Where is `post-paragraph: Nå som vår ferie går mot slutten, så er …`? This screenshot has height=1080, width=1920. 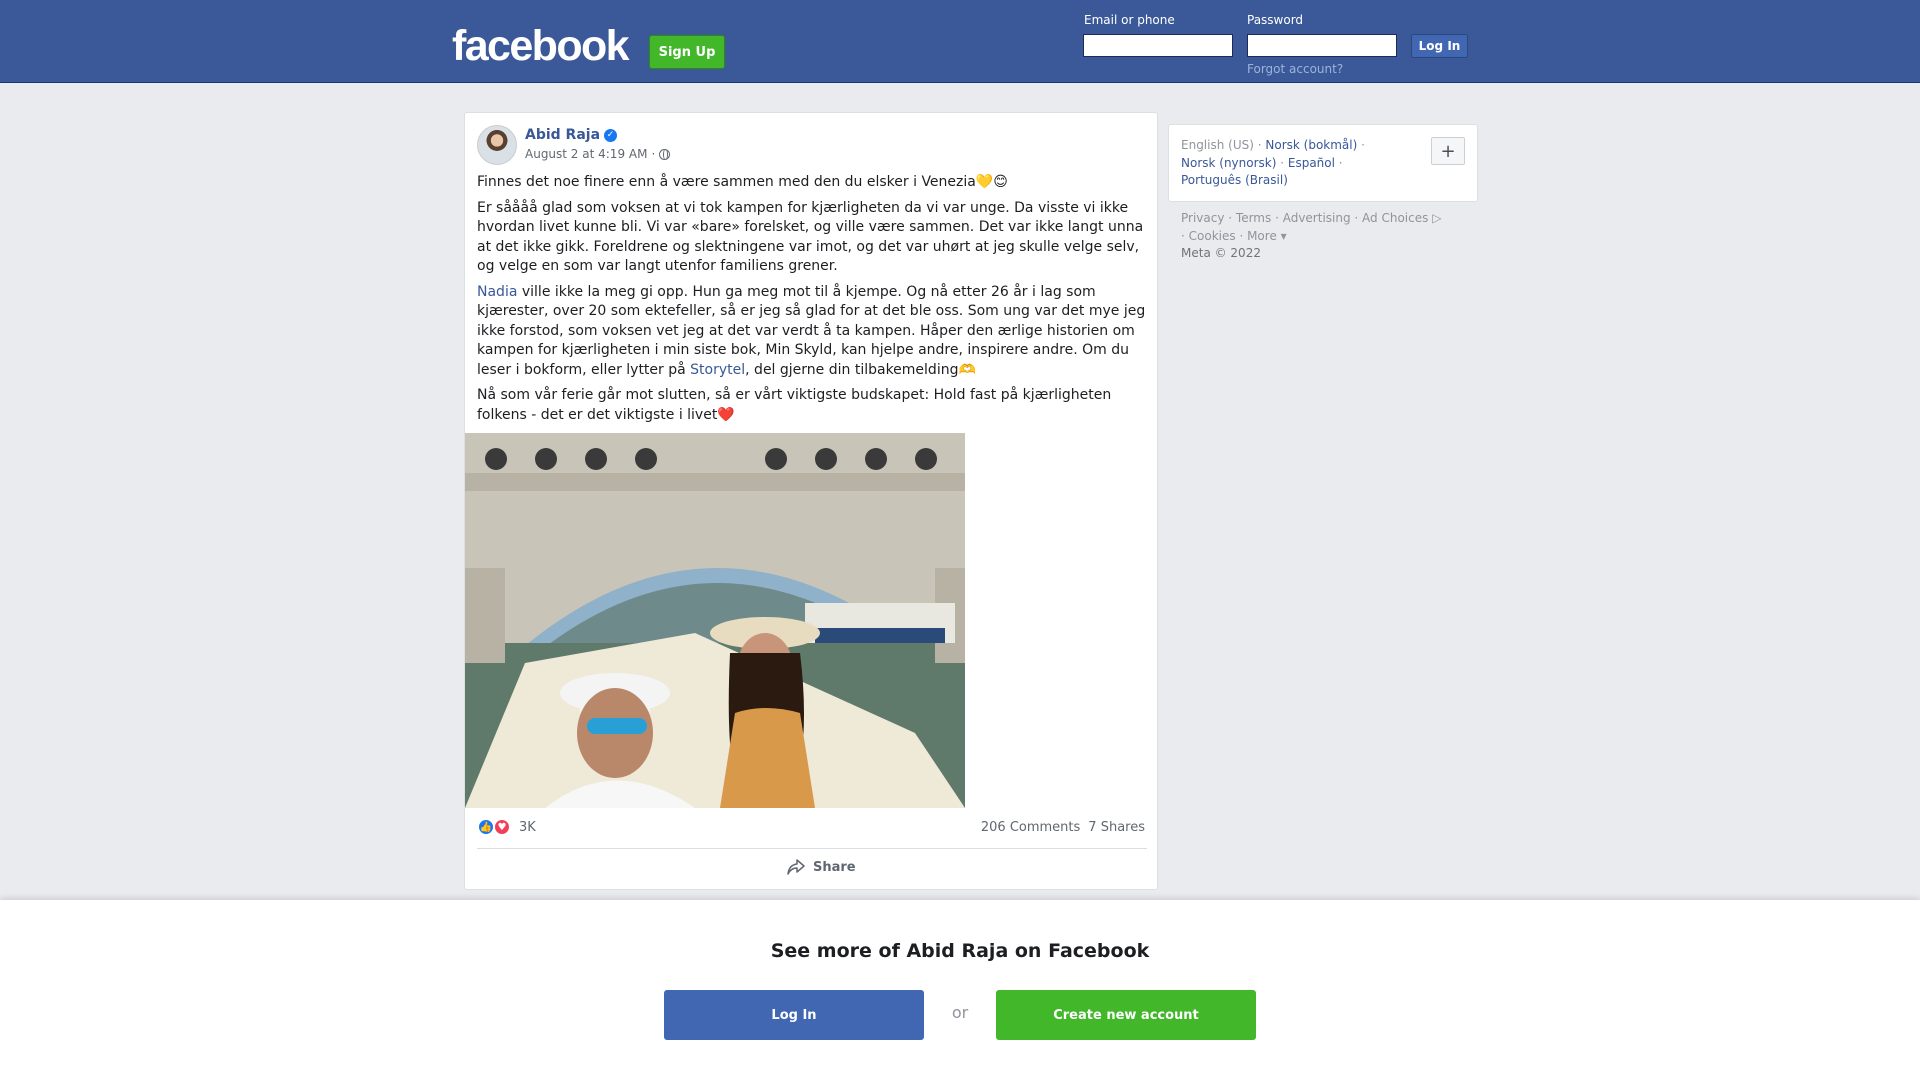
post-paragraph: Nå som vår ferie går mot slutten, så er … is located at coordinates (794, 405).